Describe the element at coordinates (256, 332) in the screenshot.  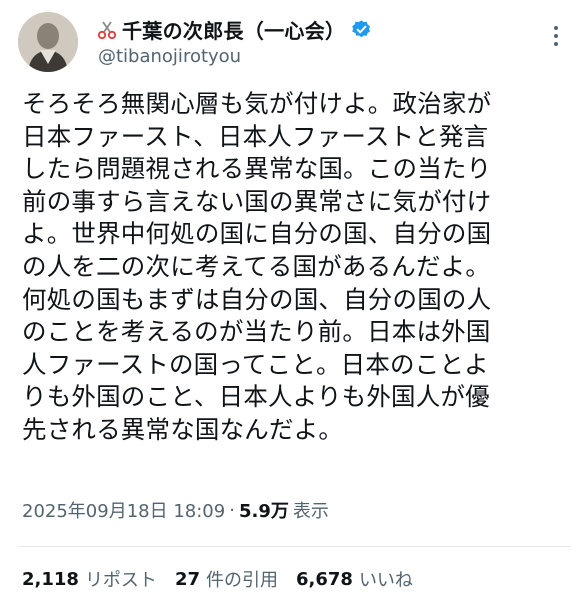
I see `post-text-line: のことを考えるのが当たり前。日本は外国` at that location.